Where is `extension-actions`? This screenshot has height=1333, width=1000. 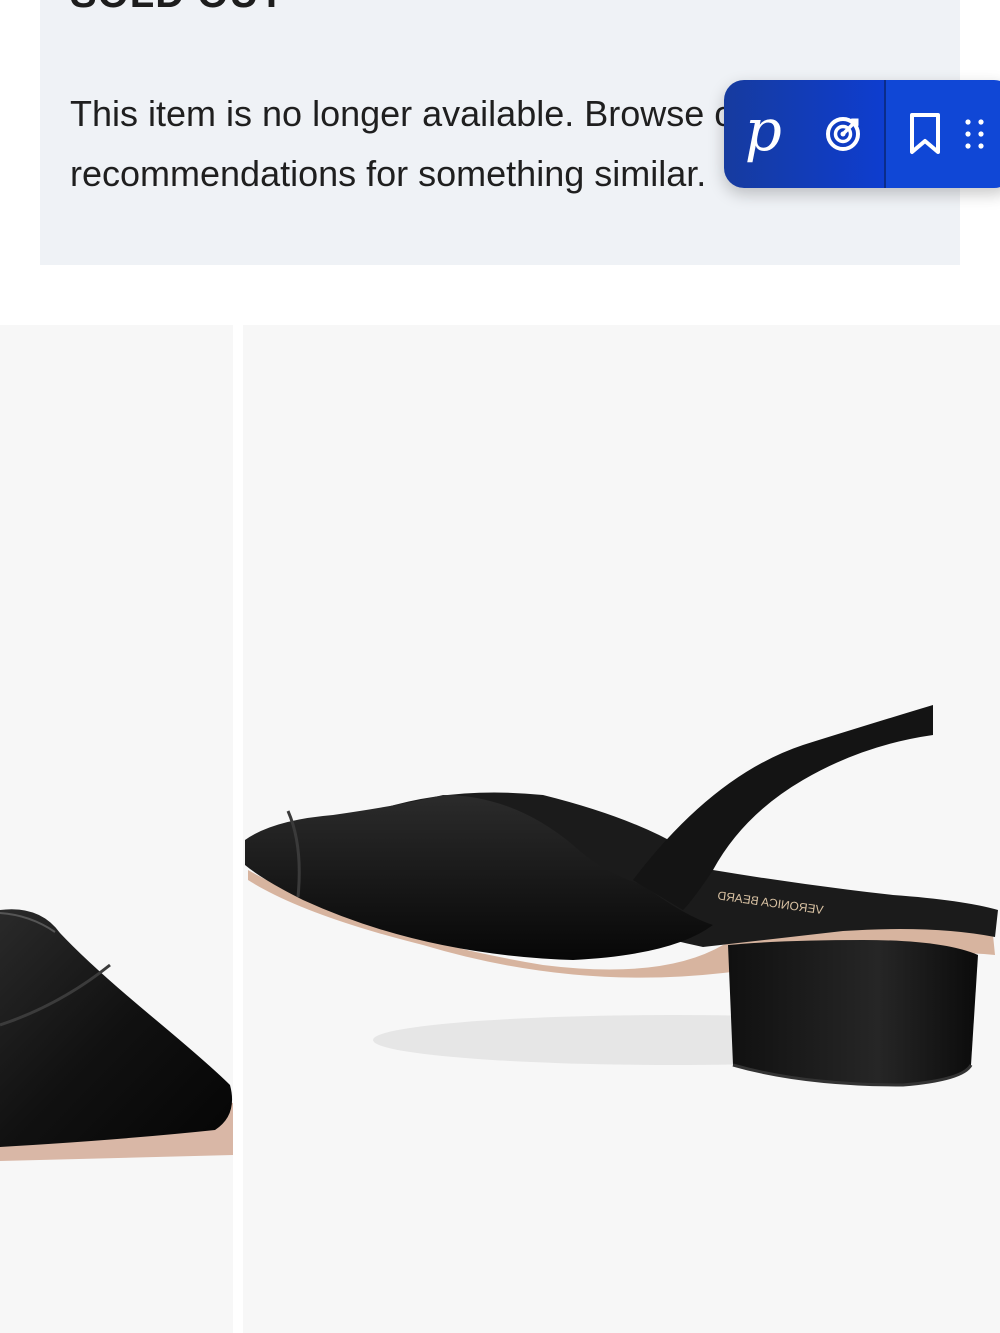 extension-actions is located at coordinates (943, 134).